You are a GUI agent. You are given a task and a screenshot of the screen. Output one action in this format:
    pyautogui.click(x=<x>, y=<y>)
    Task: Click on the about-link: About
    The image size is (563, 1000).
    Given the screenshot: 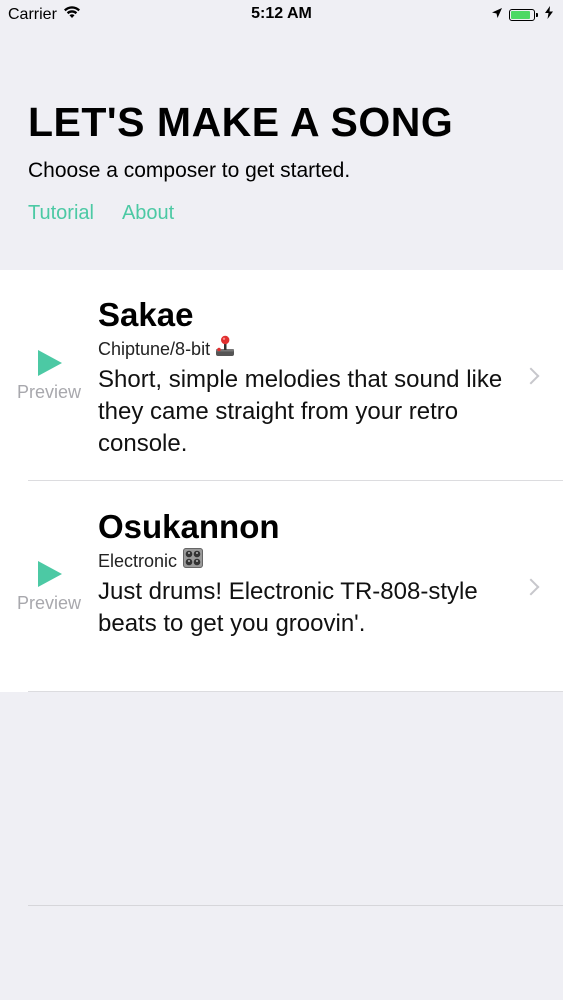 What is the action you would take?
    pyautogui.click(x=148, y=213)
    